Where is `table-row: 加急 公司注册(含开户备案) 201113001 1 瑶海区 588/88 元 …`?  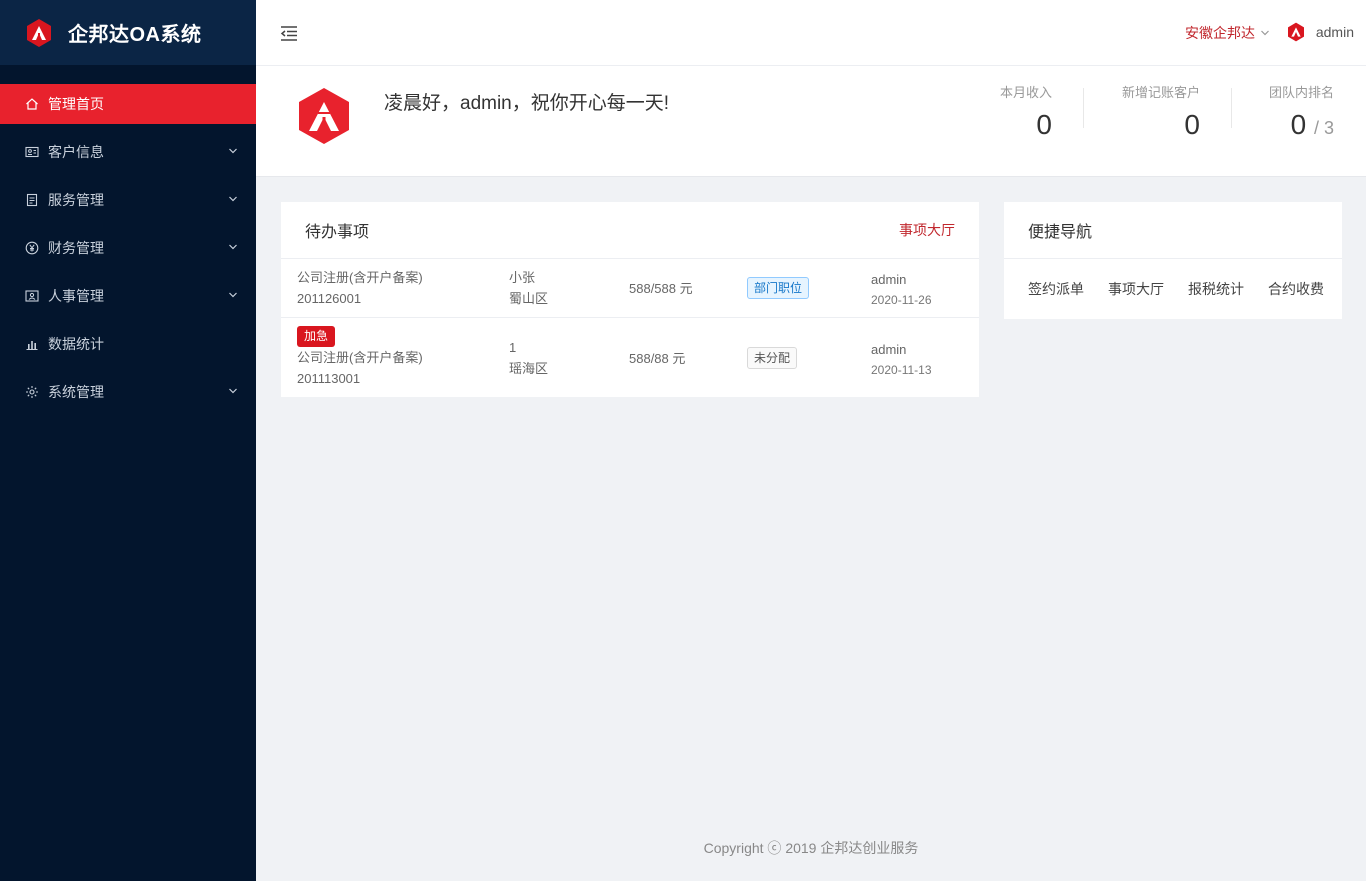
table-row: 加急 公司注册(含开户备案) 201113001 1 瑶海区 588/88 元 … is located at coordinates (630, 357).